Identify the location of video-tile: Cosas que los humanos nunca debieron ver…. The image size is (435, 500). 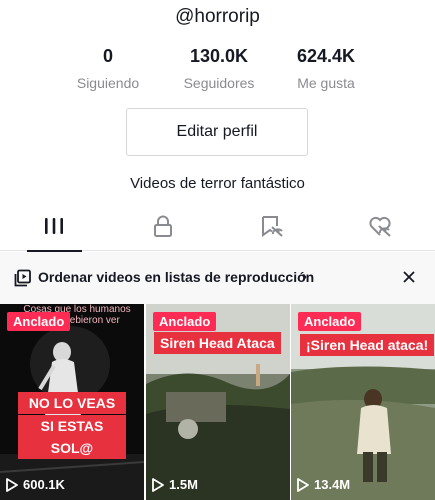
(72, 402).